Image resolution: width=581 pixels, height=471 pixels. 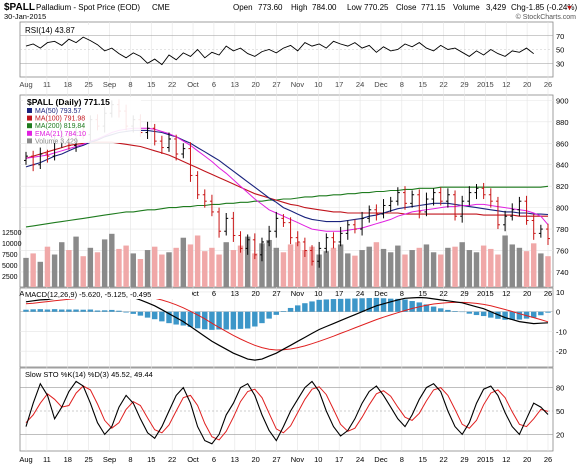 What do you see at coordinates (562, 272) in the screenshot?
I see `price-y-tick: 740` at bounding box center [562, 272].